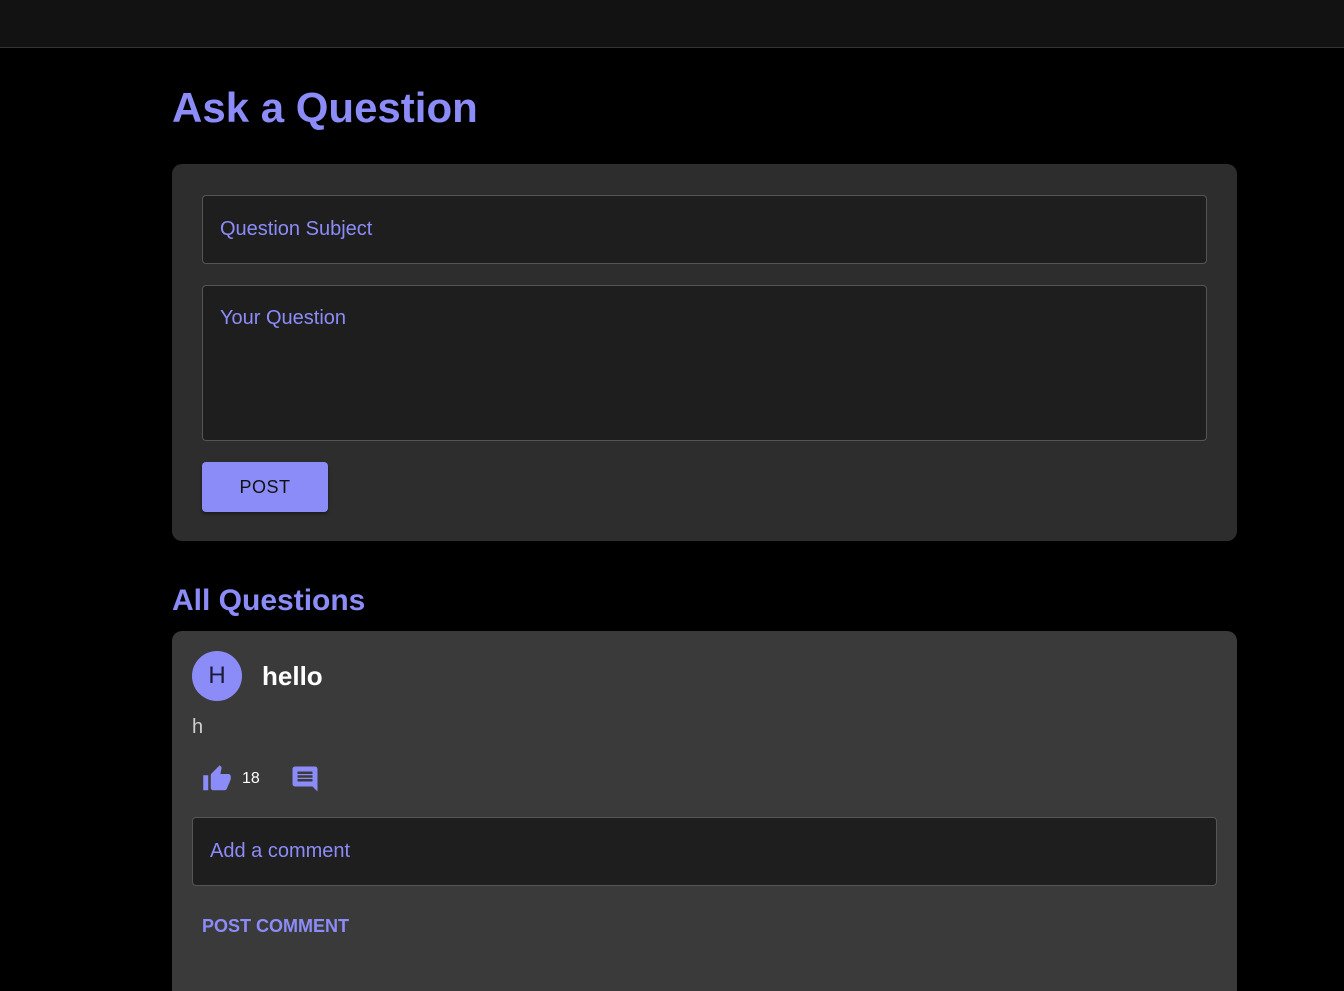 Image resolution: width=1344 pixels, height=991 pixels. Describe the element at coordinates (672, 24) in the screenshot. I see `top-app-bar` at that location.